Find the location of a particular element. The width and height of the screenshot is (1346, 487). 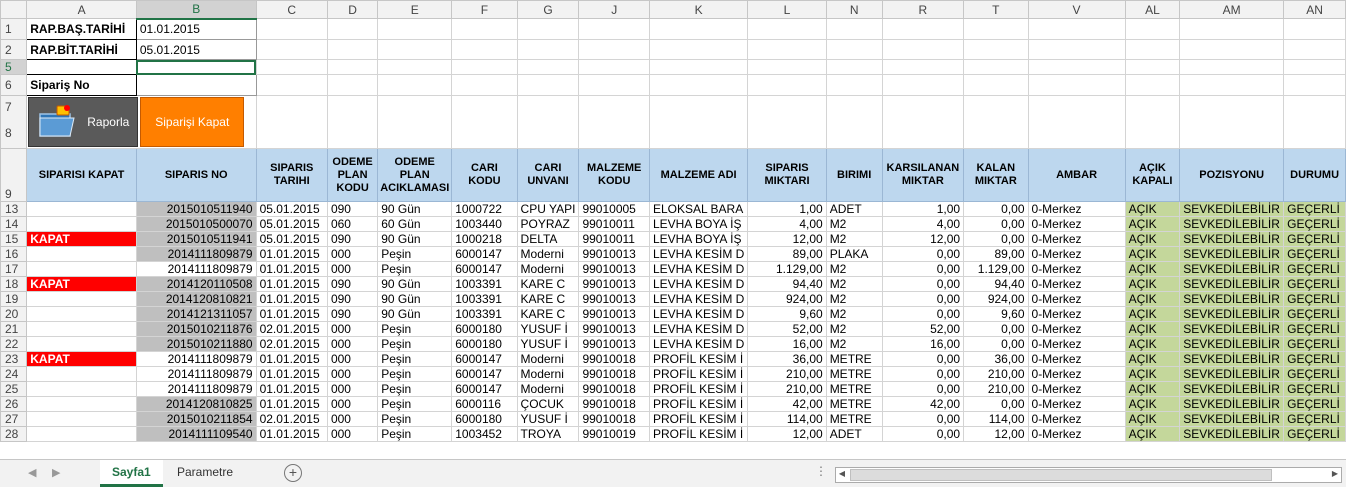

header-karsilanan-miktar: KARSILANAN MIKTAR is located at coordinates (923, 175).